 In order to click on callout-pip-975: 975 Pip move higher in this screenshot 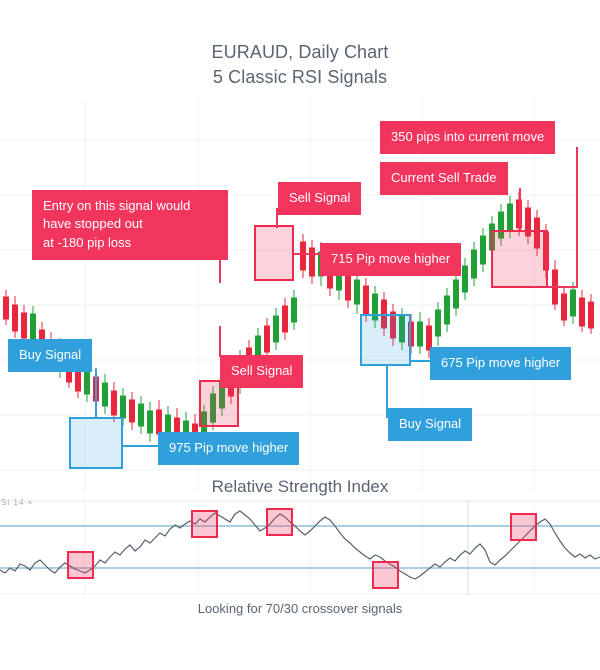, I will do `click(229, 449)`.